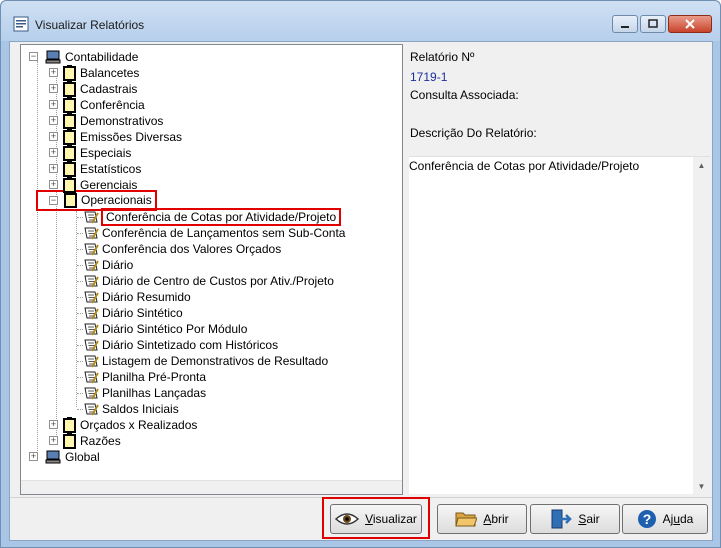 The image size is (721, 548). What do you see at coordinates (466, 519) in the screenshot?
I see `open-folder-icon` at bounding box center [466, 519].